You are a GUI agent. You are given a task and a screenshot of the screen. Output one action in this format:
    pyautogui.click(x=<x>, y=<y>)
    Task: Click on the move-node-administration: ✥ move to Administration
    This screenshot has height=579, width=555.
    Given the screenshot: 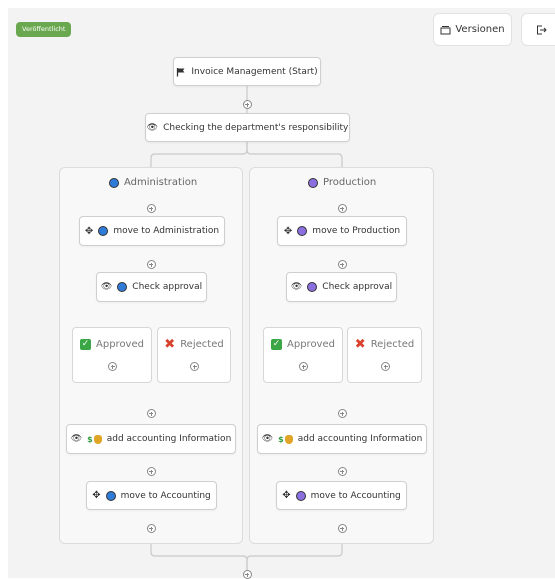 What is the action you would take?
    pyautogui.click(x=152, y=231)
    